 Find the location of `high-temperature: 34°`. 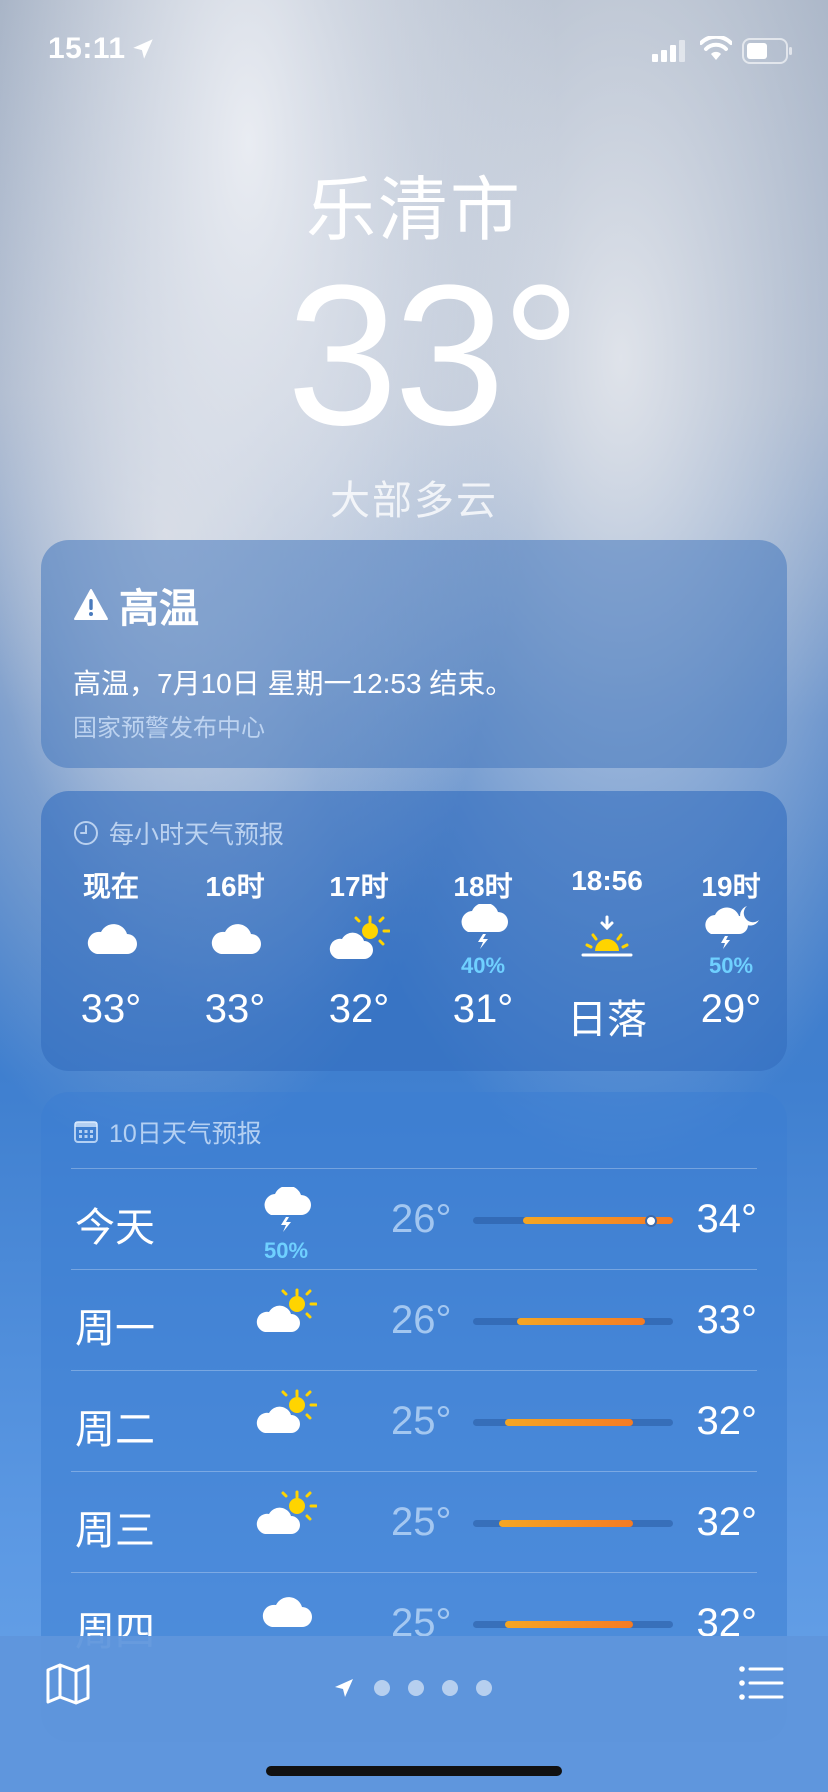

high-temperature: 34° is located at coordinates (727, 1219).